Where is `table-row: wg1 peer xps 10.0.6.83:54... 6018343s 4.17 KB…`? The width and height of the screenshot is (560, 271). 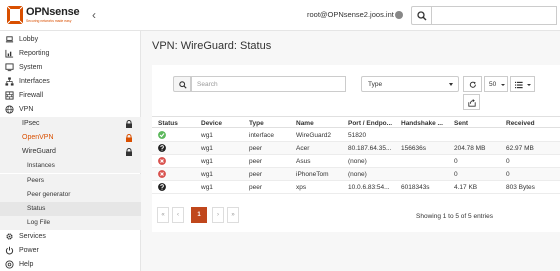 table-row: wg1 peer xps 10.0.6.83:54... 6018343s 4.17 KB… is located at coordinates (356, 187).